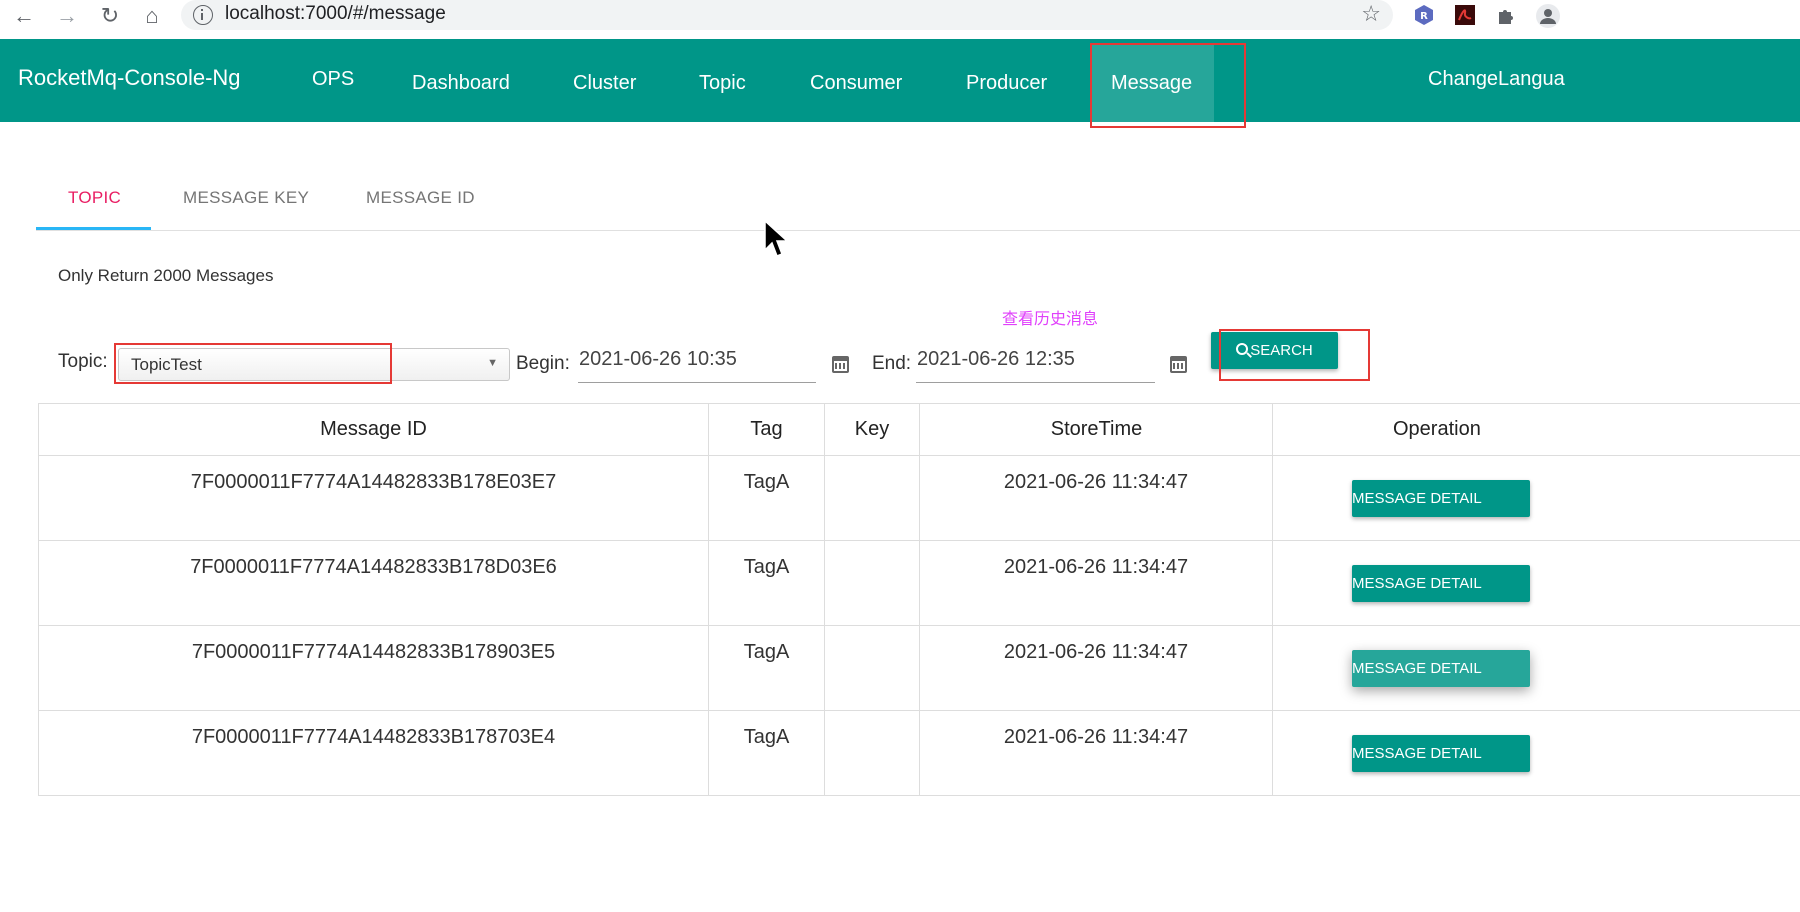  I want to click on column-header-tag: Tag, so click(766, 429).